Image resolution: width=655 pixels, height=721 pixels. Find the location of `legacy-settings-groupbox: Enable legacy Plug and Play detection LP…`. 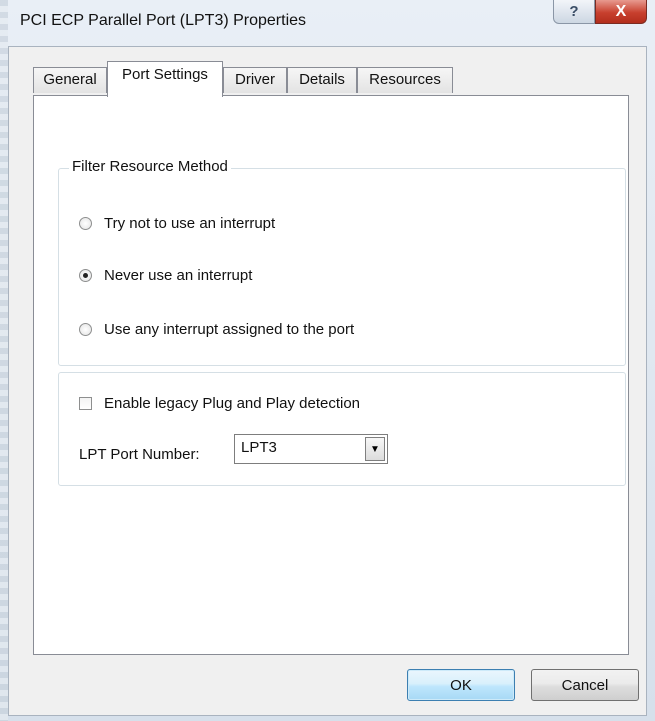

legacy-settings-groupbox: Enable legacy Plug and Play detection LP… is located at coordinates (342, 429).